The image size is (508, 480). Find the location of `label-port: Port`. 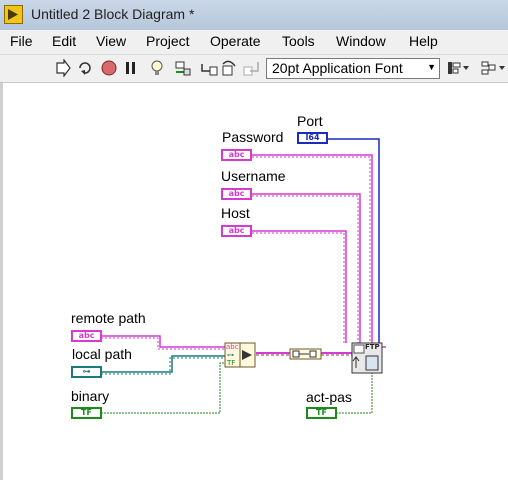

label-port: Port is located at coordinates (310, 121).